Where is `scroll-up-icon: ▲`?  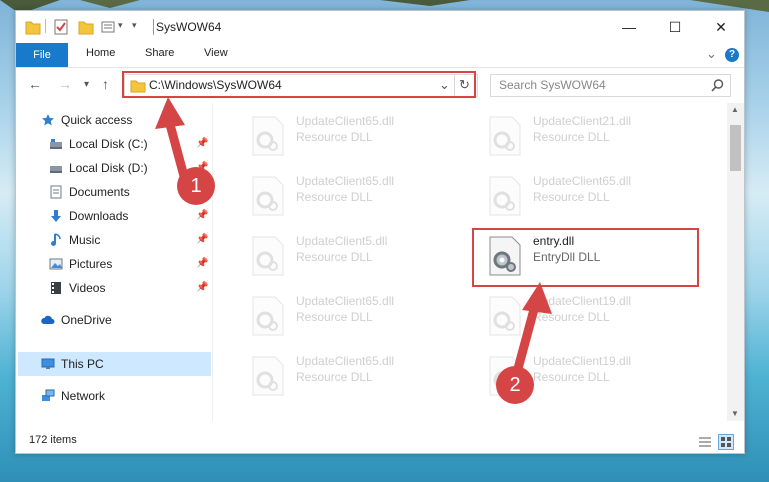 scroll-up-icon: ▲ is located at coordinates (735, 109).